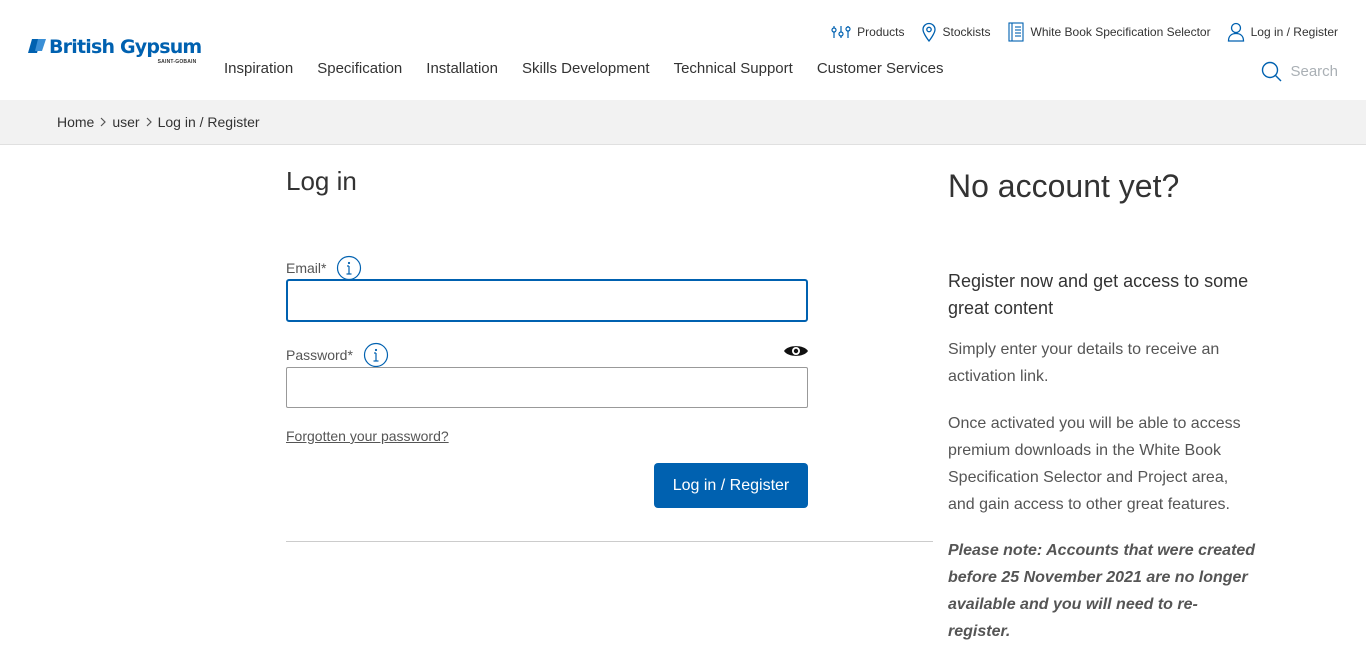  I want to click on utility-login-link: Log in / Register, so click(1282, 32).